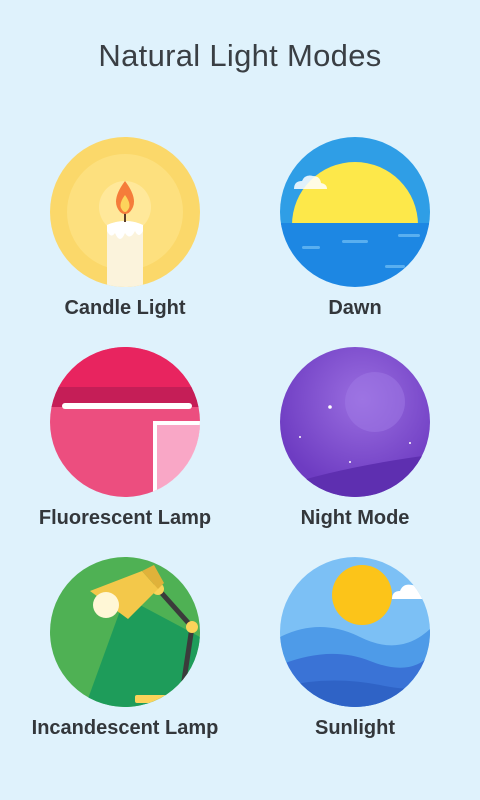  I want to click on fluorescent-lamp-icon, so click(125, 422).